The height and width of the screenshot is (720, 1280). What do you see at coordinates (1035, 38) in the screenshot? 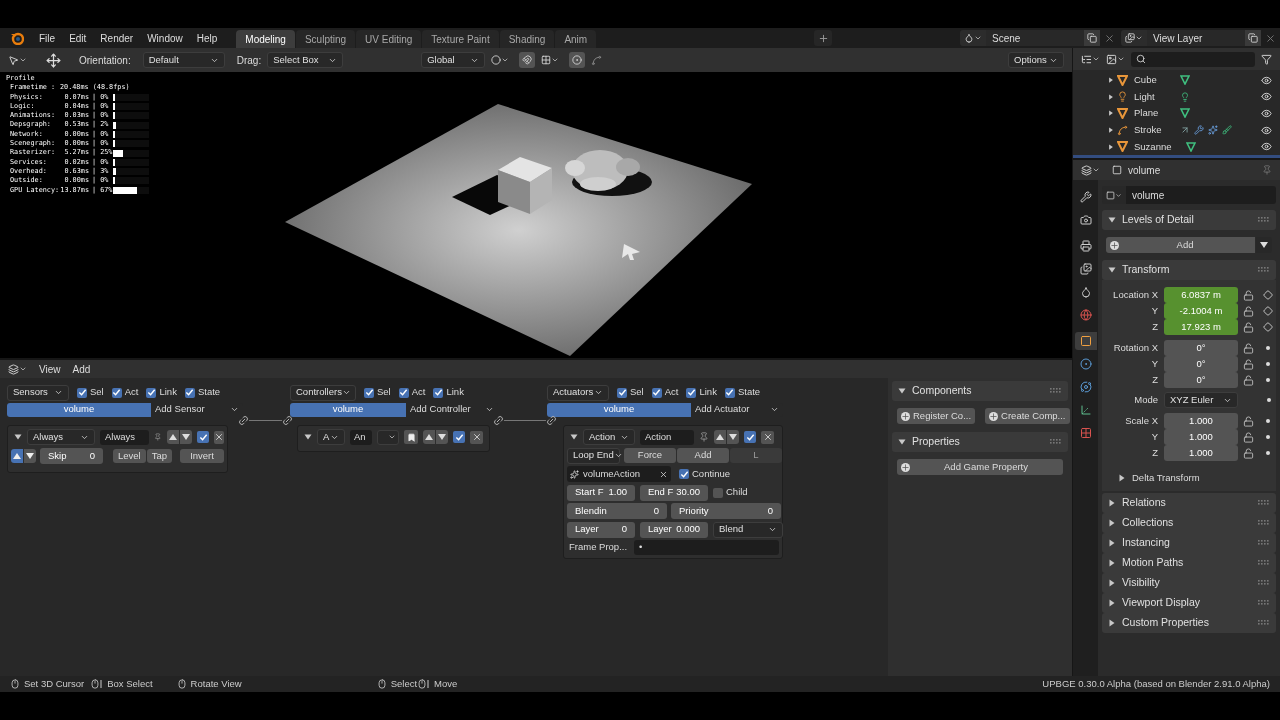
I see `scene-field: Scene` at bounding box center [1035, 38].